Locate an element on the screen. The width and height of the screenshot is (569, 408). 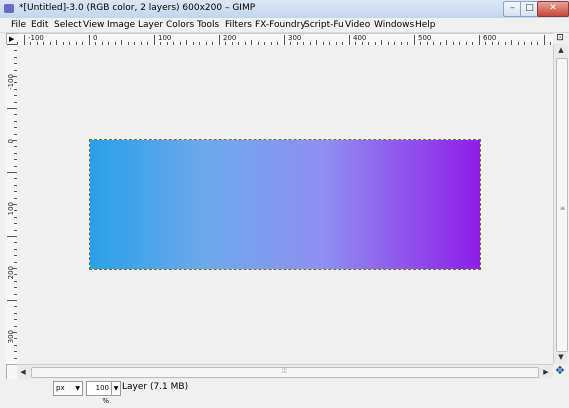
menu-filters: Filters is located at coordinates (238, 25).